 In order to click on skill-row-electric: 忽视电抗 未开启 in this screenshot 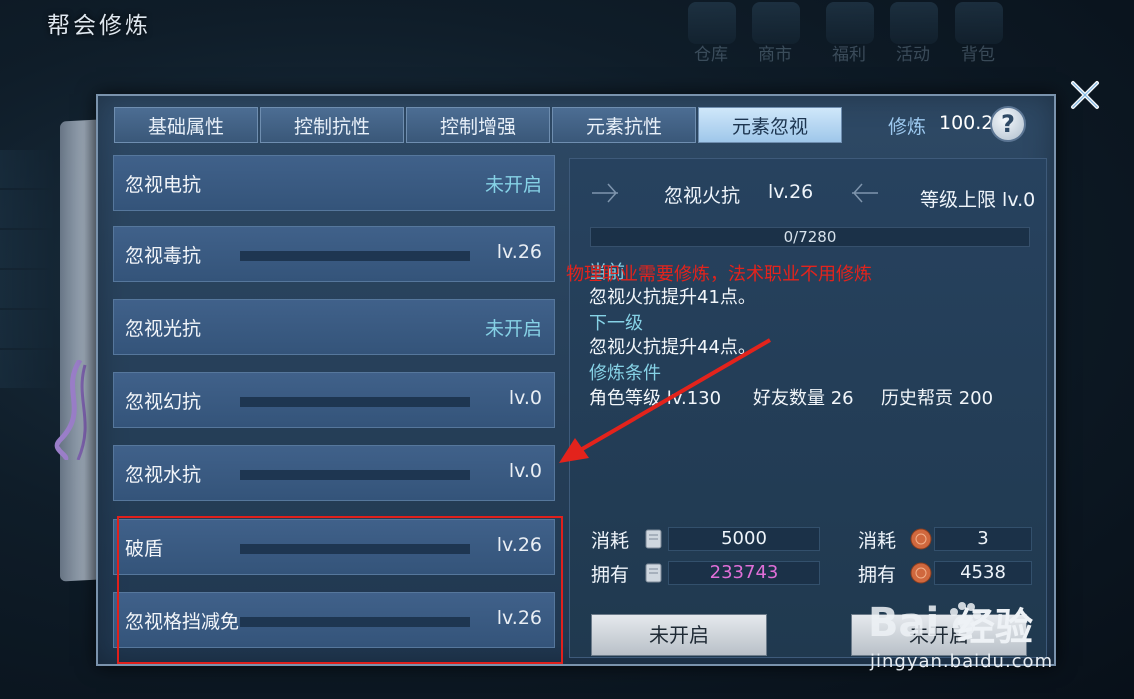, I will do `click(334, 183)`.